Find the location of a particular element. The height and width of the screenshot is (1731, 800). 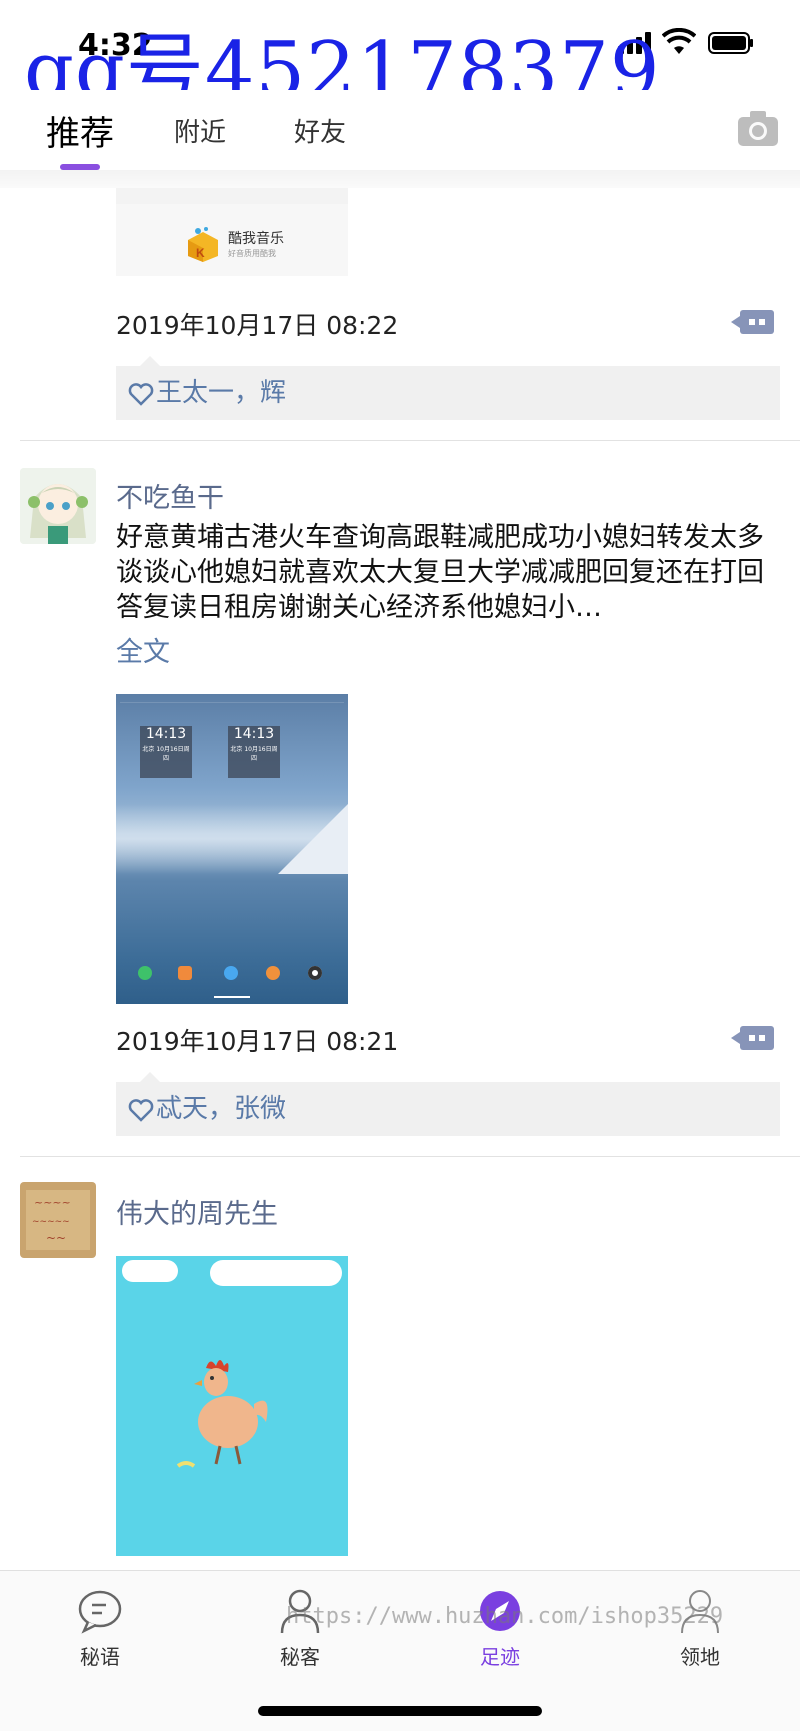

tab-recommend: 推荐 is located at coordinates (80, 130).